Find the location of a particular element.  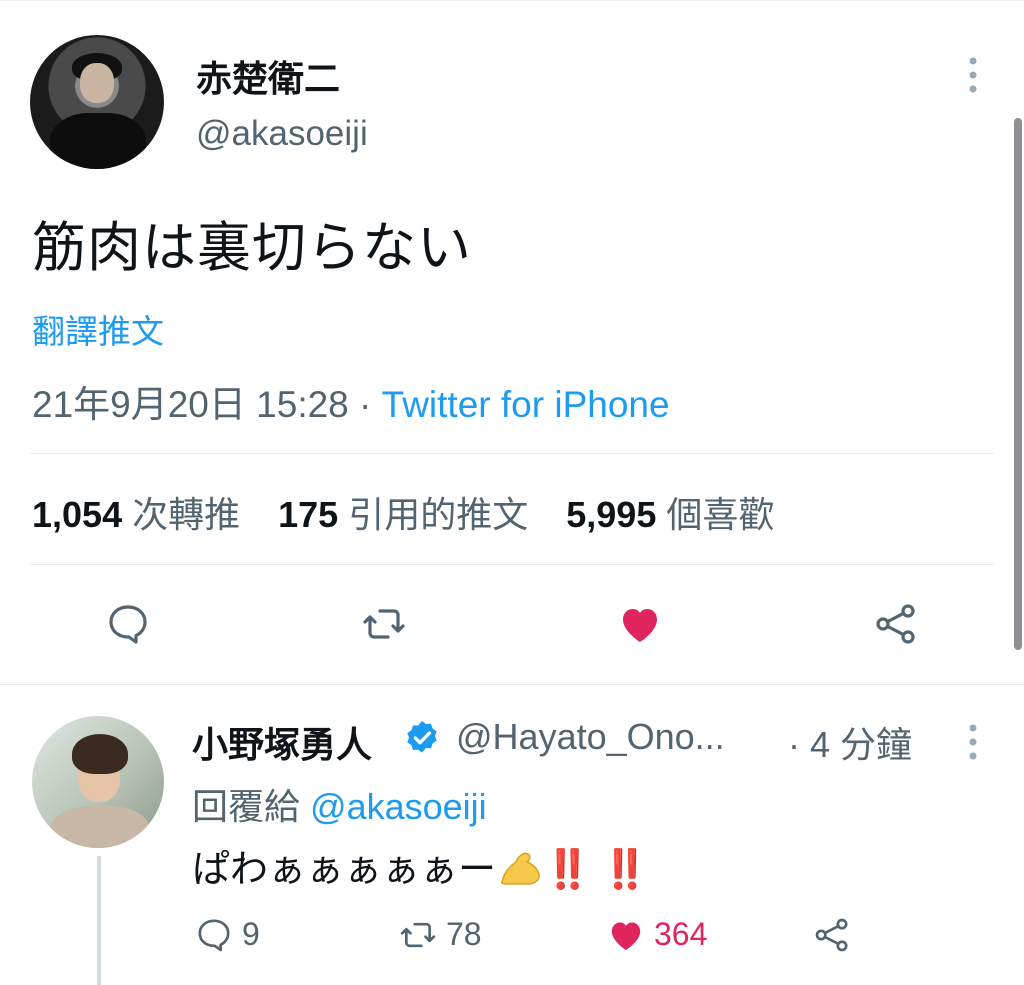

flexed-biceps-icon is located at coordinates (520, 868).